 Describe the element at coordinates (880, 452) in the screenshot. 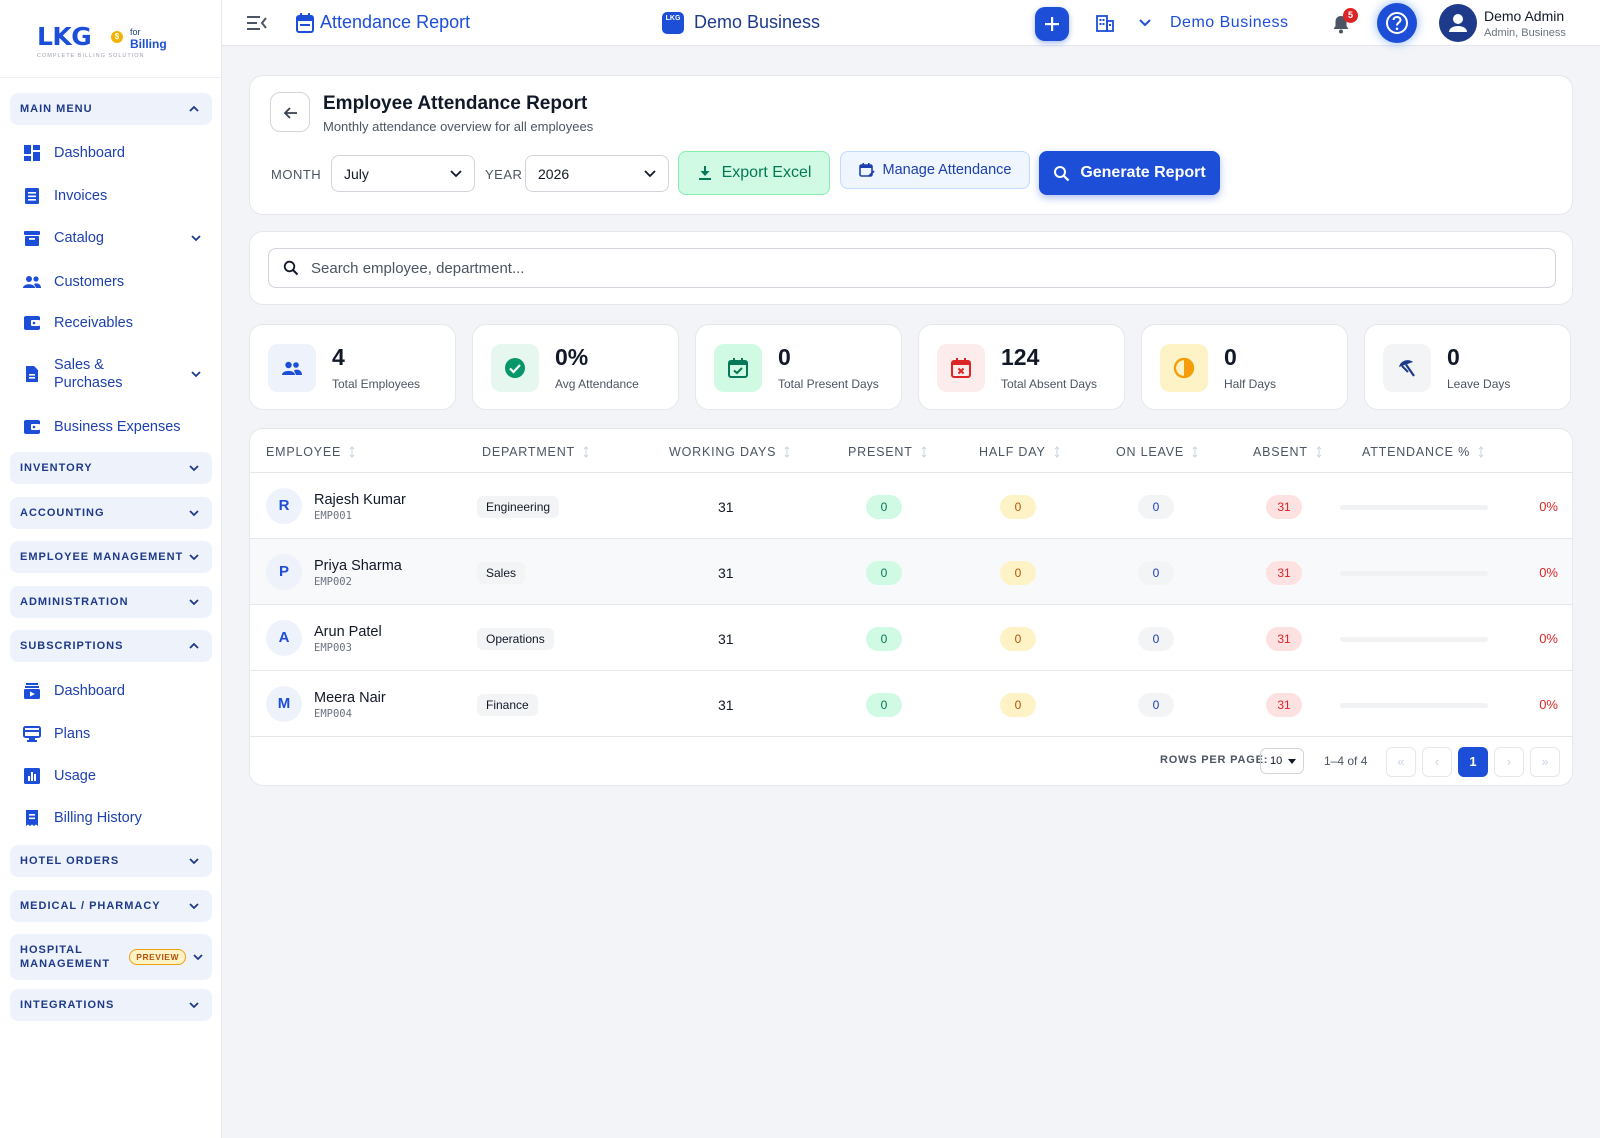

I see `column-label: PRESENT` at that location.